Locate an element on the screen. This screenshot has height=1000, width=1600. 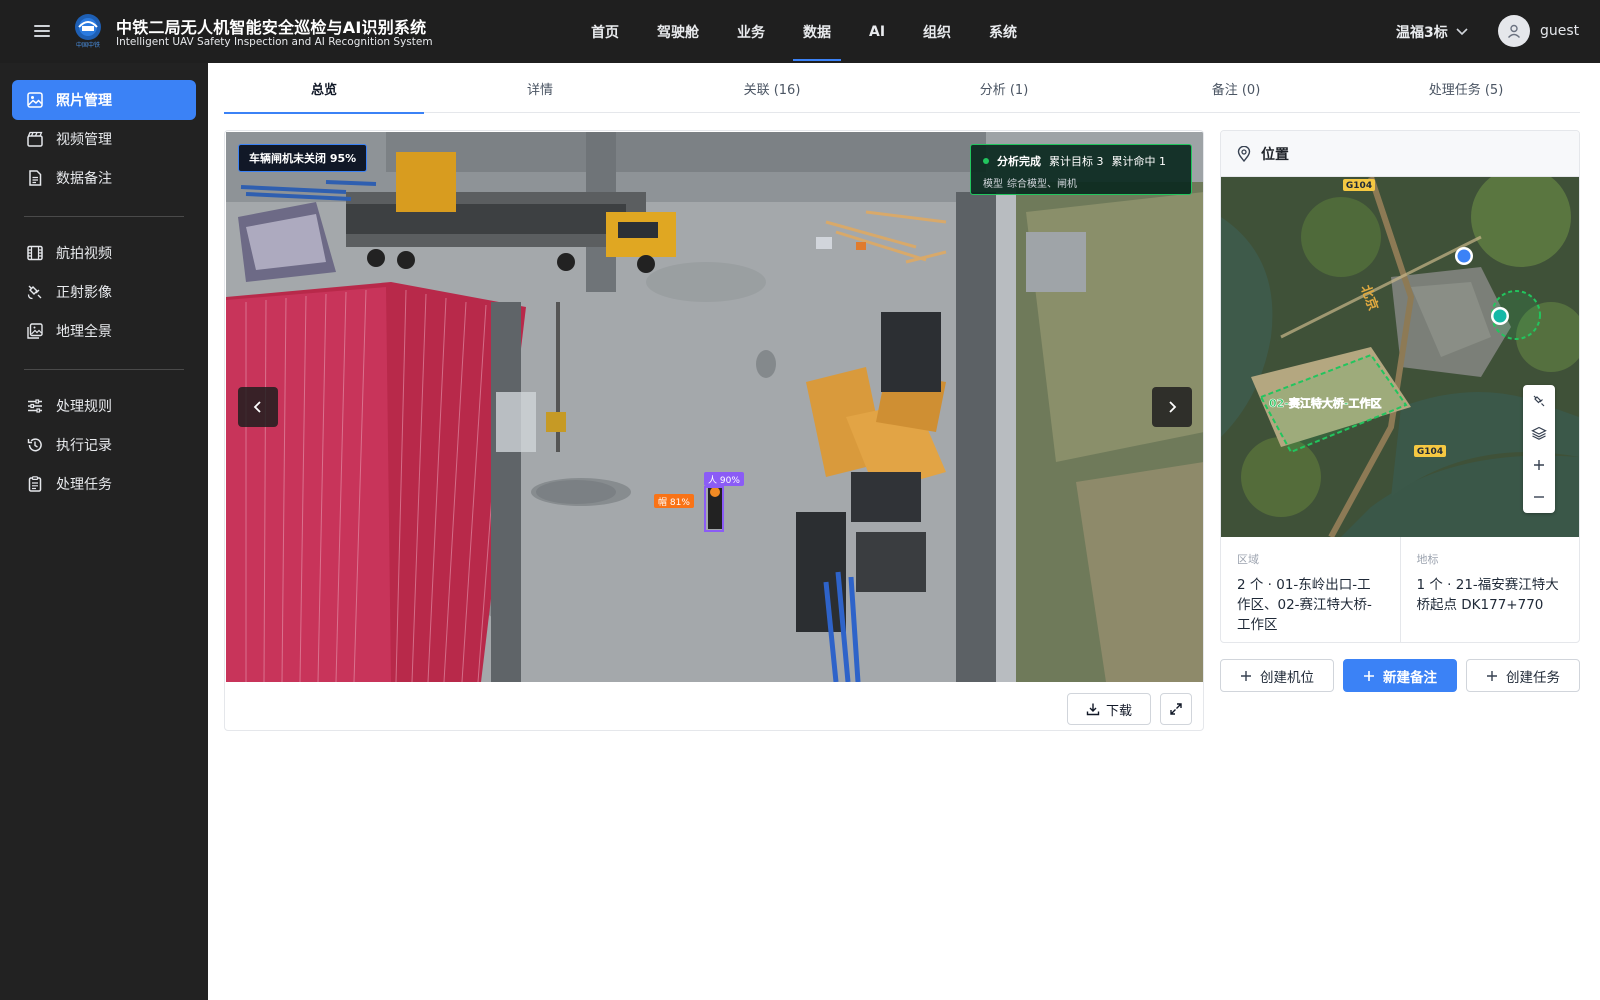
map-zoom-out-button is located at coordinates (1539, 497).